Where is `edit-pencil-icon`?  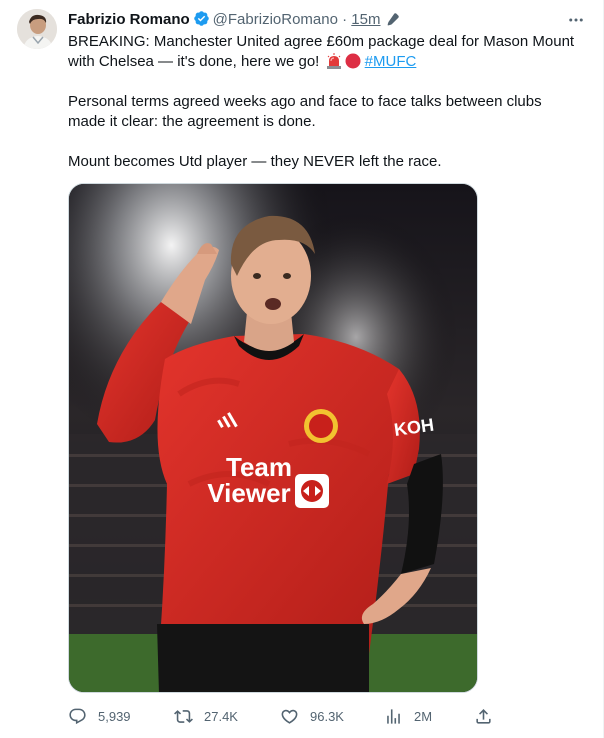 edit-pencil-icon is located at coordinates (393, 22).